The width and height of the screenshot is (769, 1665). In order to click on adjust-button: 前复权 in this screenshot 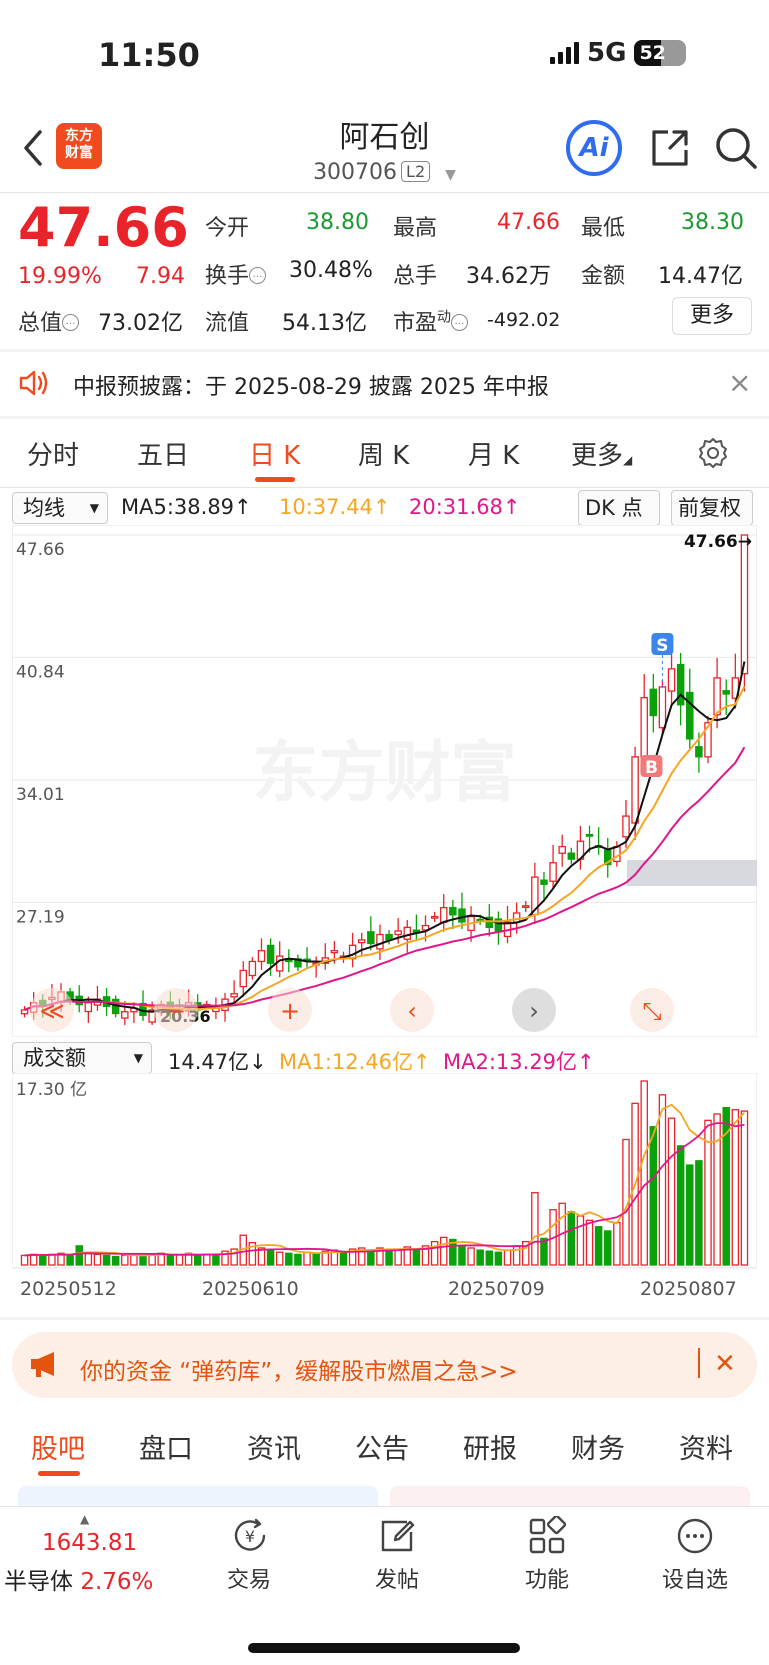, I will do `click(712, 508)`.